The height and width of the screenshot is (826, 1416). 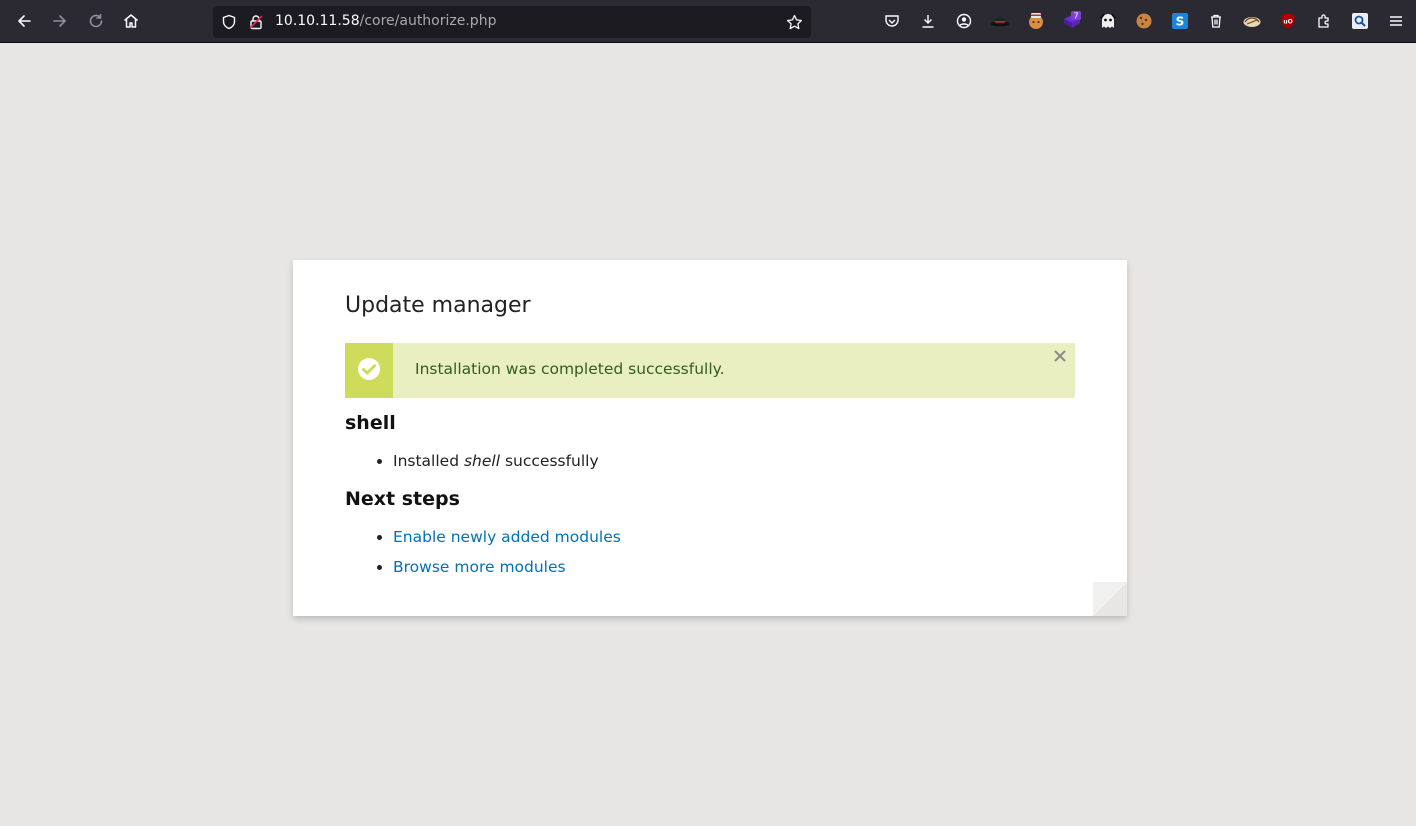 I want to click on ublock-icon: uO, so click(x=1288, y=21).